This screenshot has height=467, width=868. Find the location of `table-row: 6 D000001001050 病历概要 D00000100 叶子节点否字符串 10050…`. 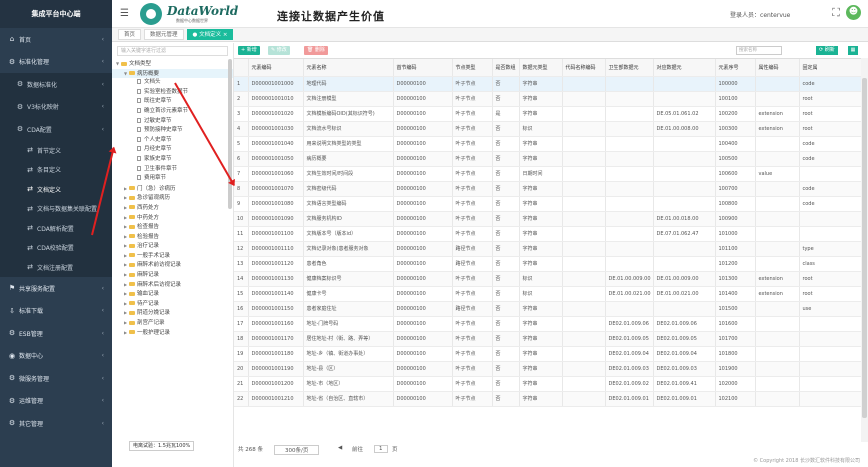

table-row: 6 D000001001050 病历概要 D00000100 叶子节点否字符串 10050… is located at coordinates (547, 159).